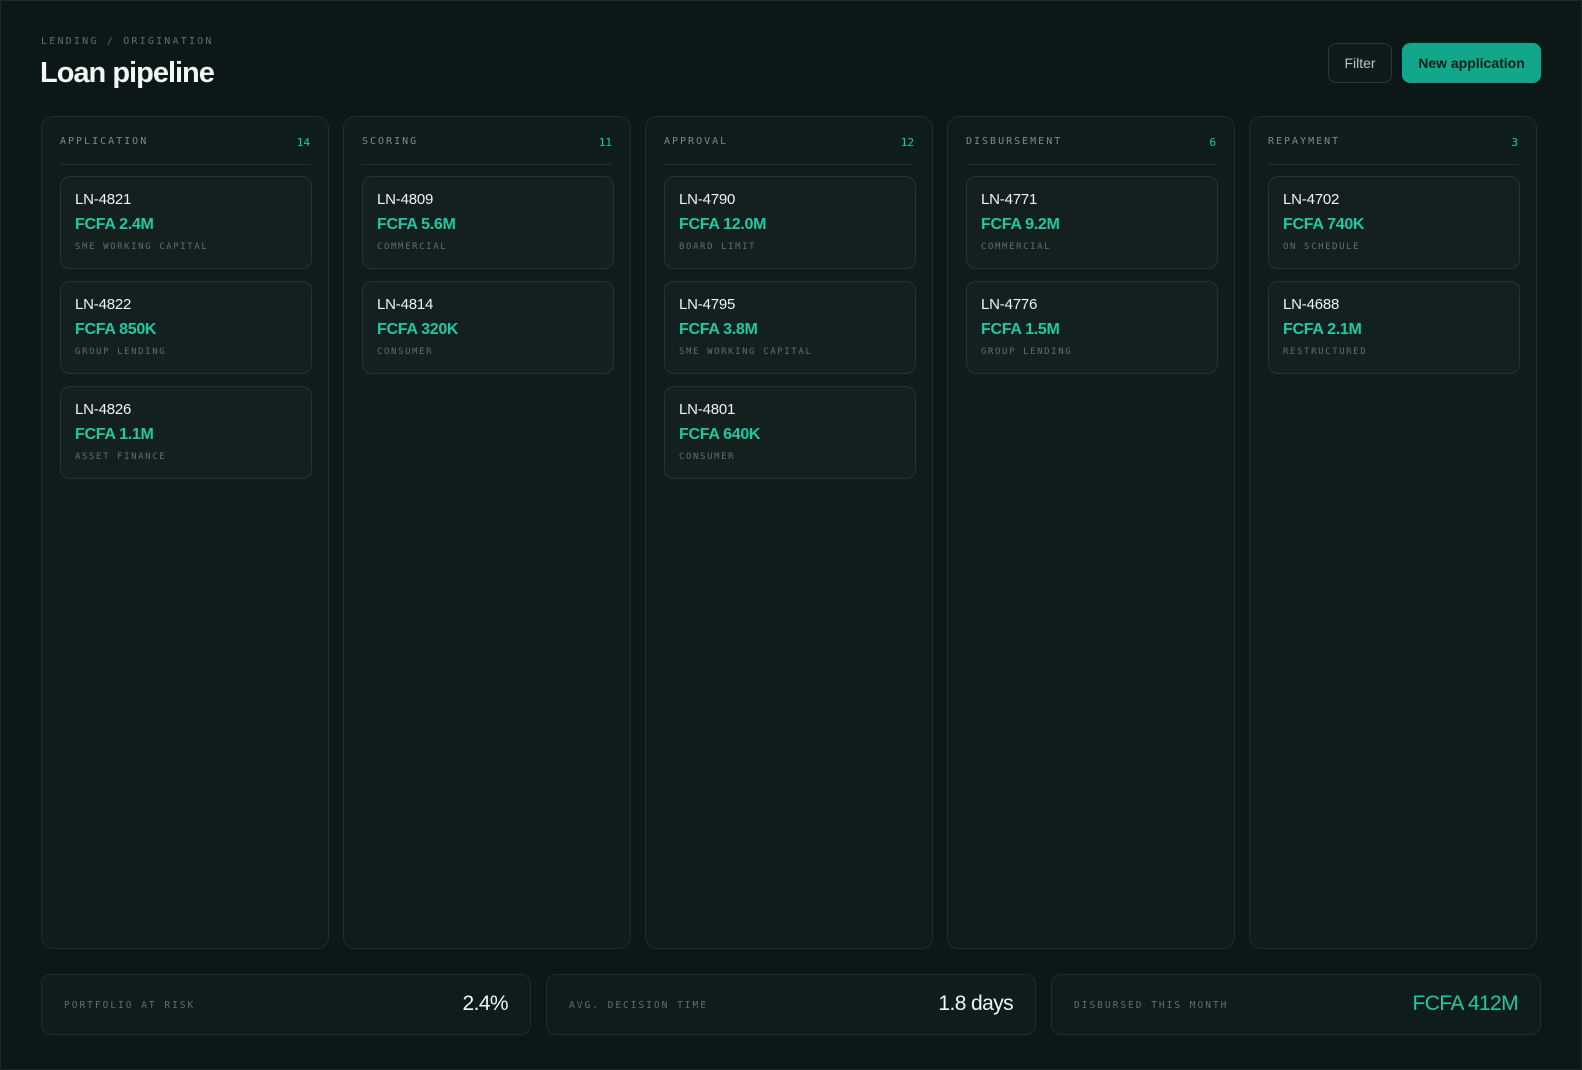 The width and height of the screenshot is (1582, 1070). Describe the element at coordinates (1465, 1003) in the screenshot. I see `stat-value: FCFA 412M` at that location.